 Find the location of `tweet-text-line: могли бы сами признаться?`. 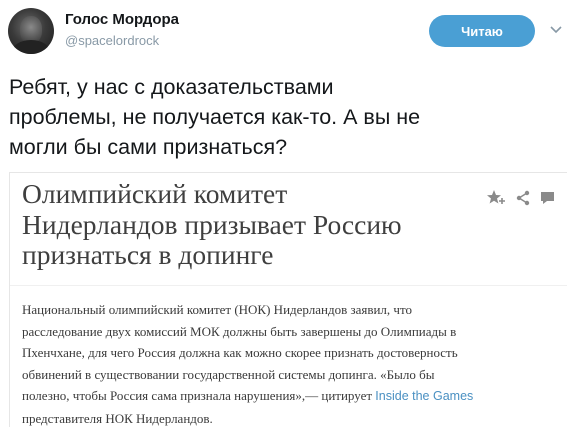

tweet-text-line: могли бы сами признаться? is located at coordinates (148, 147).